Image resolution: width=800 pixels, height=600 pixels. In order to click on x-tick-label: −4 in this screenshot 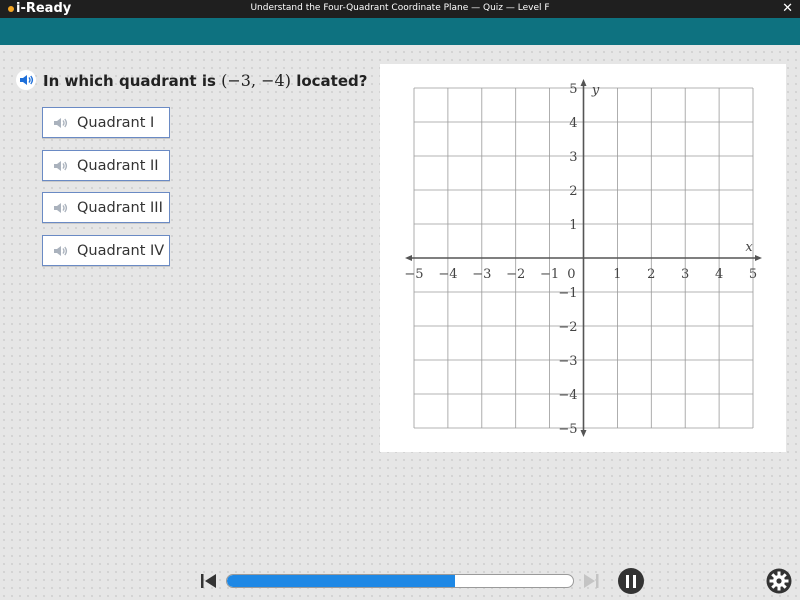, I will do `click(447, 274)`.